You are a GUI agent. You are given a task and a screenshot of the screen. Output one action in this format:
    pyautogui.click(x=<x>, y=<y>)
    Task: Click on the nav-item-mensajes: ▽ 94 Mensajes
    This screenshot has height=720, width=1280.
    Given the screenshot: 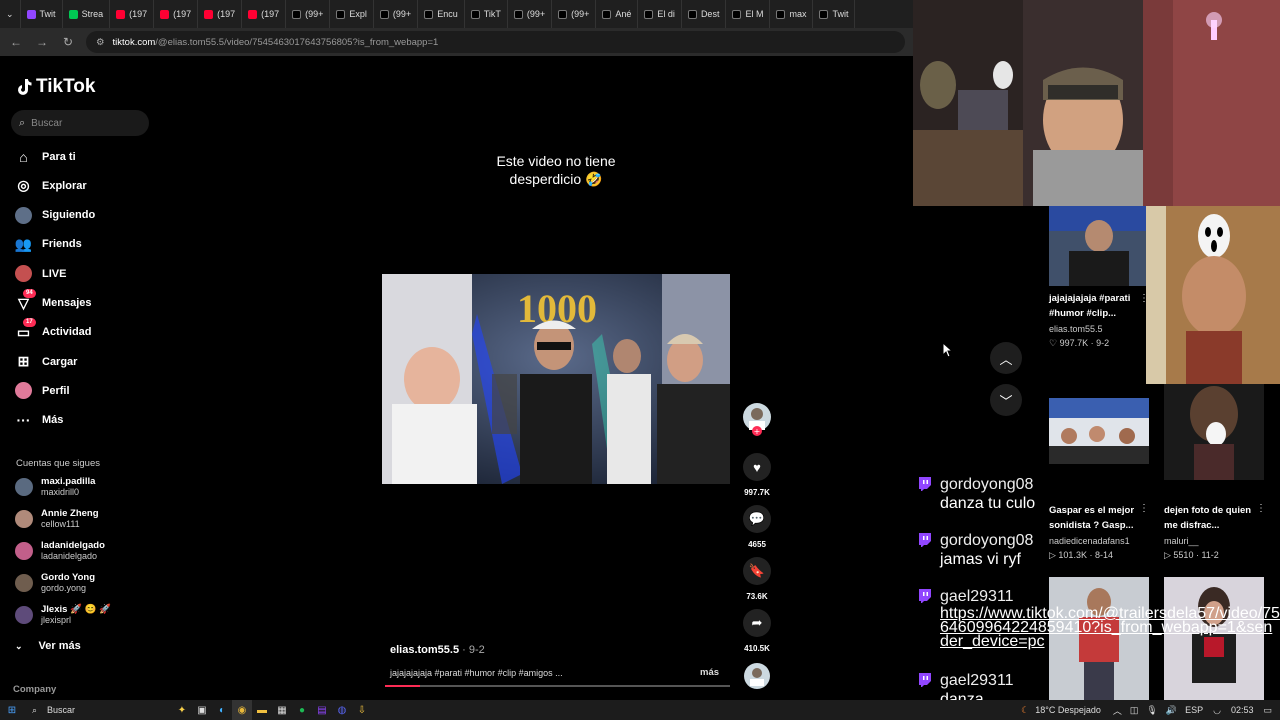 What is the action you would take?
    pyautogui.click(x=53, y=300)
    